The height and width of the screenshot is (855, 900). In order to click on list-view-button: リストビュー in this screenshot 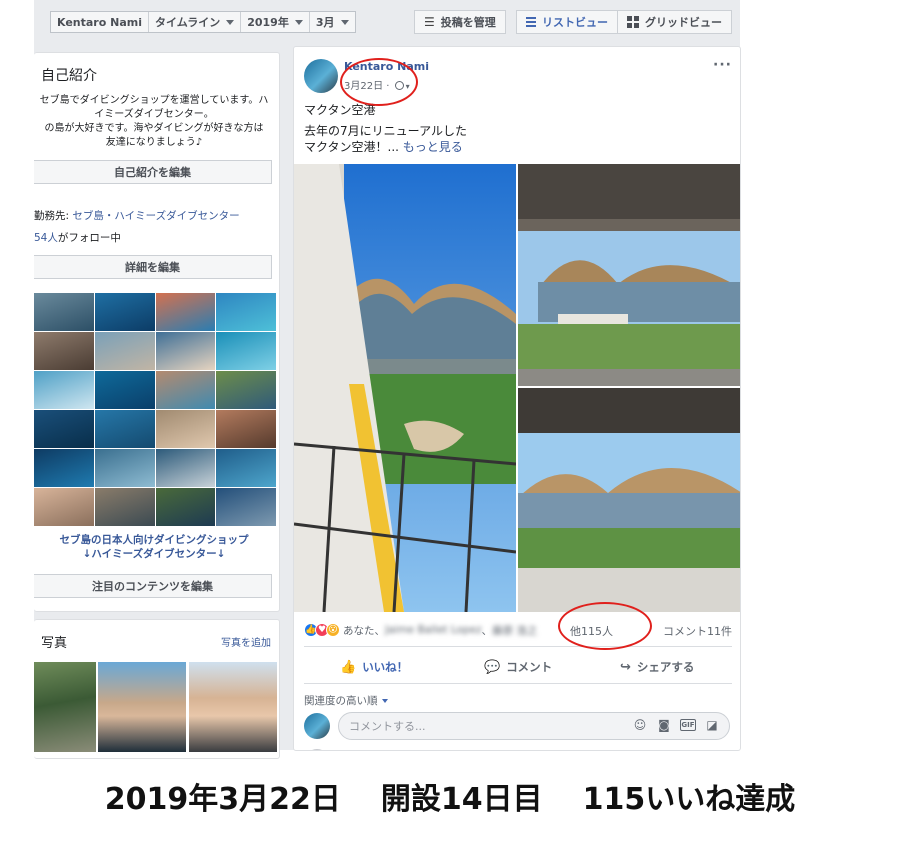, I will do `click(567, 22)`.